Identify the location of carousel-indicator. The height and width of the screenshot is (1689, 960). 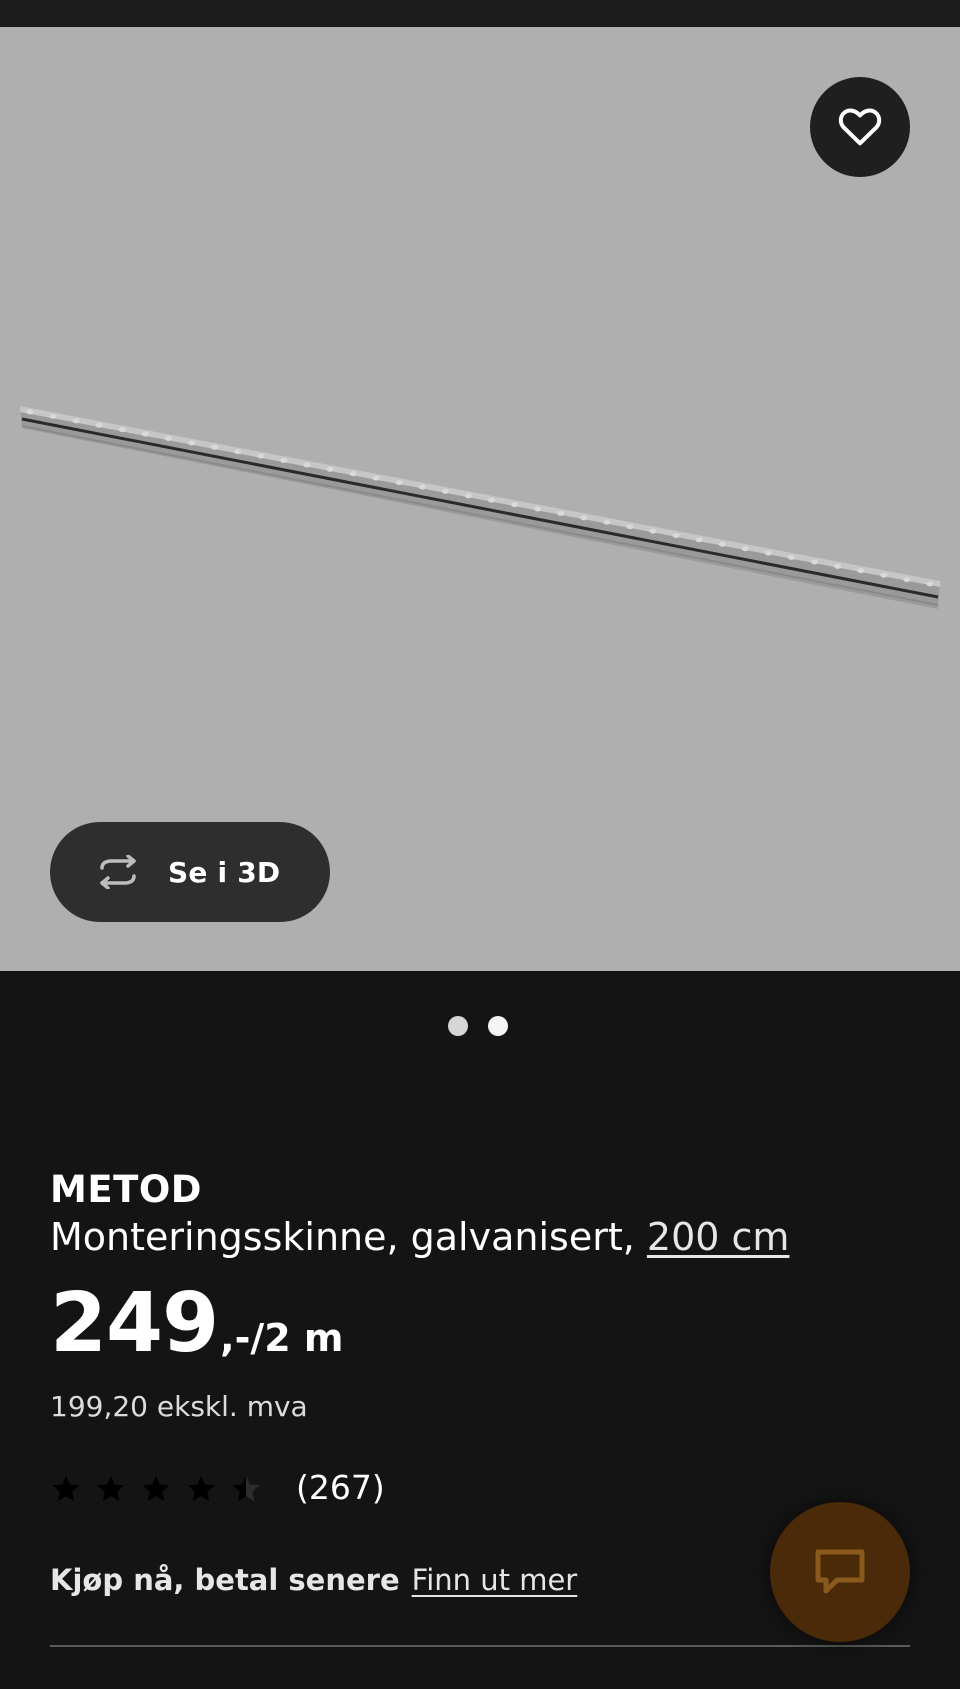
(478, 1026).